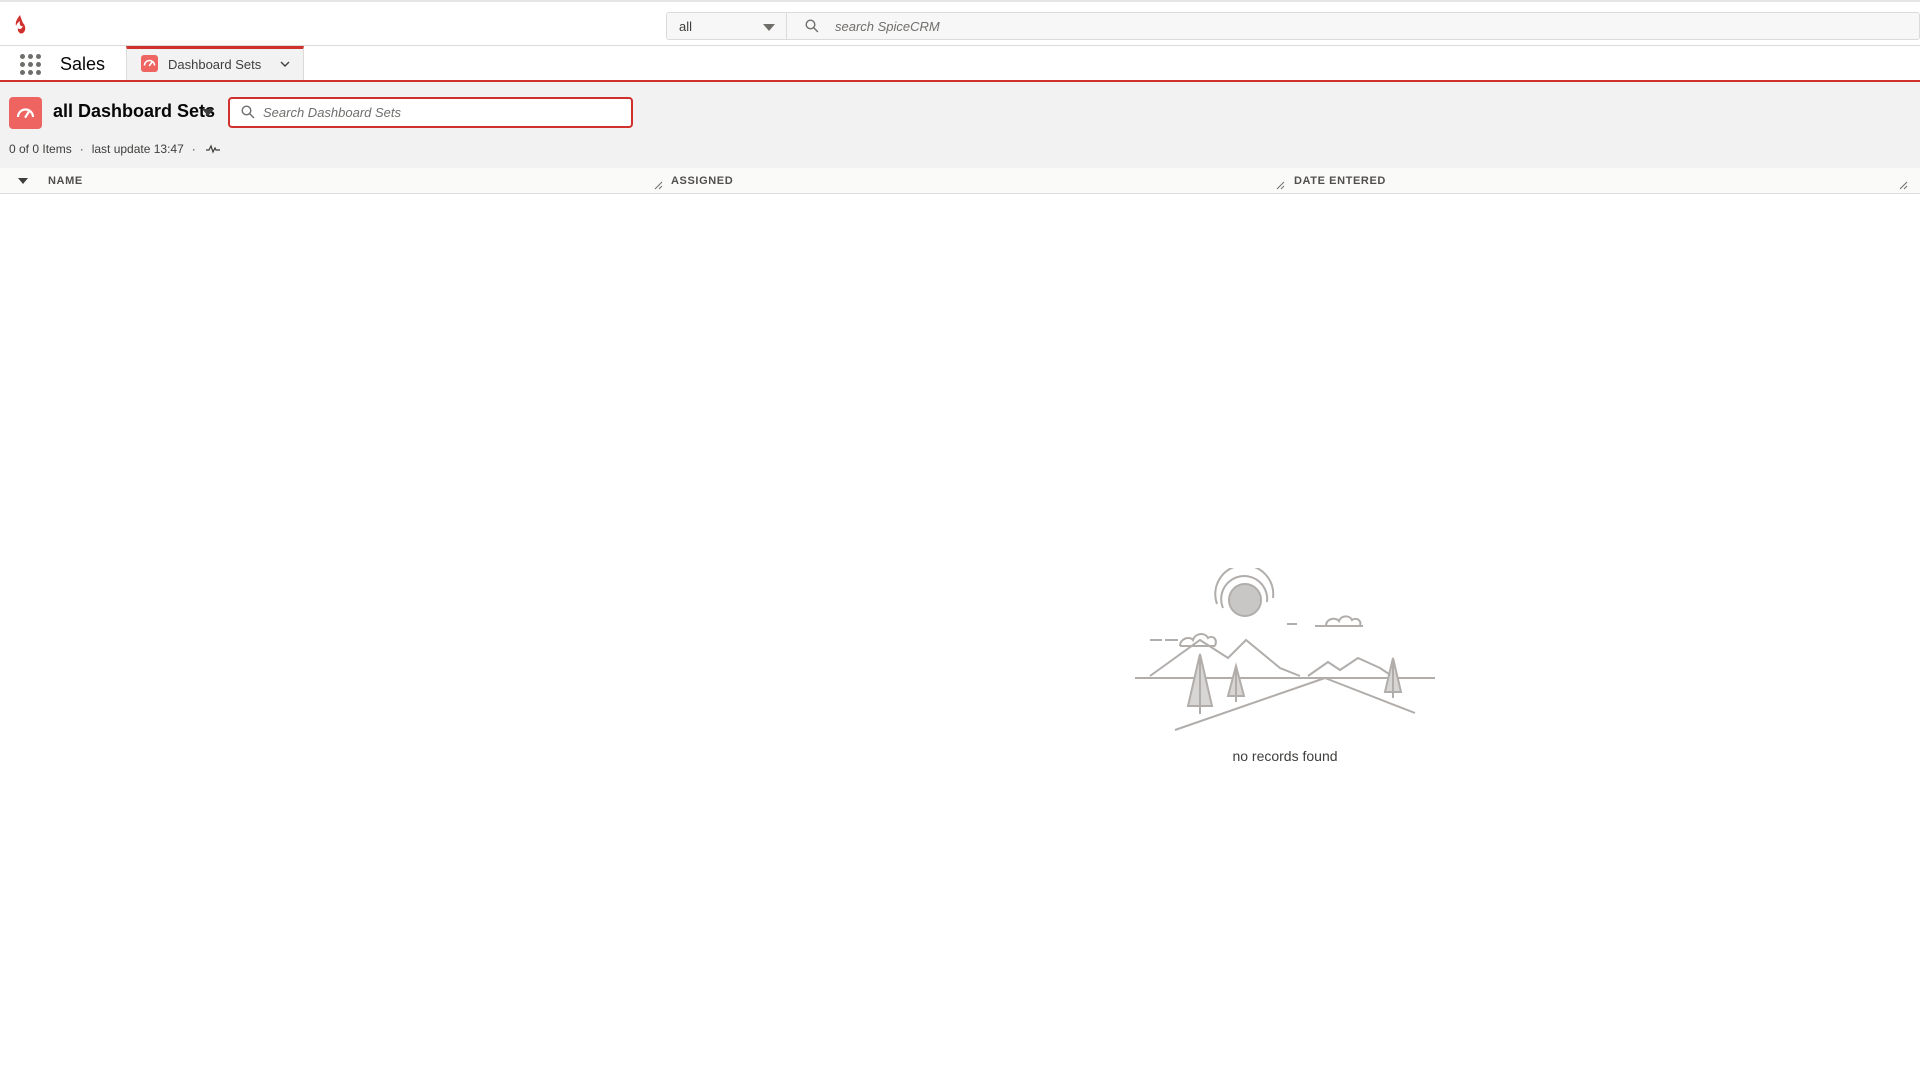 The width and height of the screenshot is (1920, 1080). Describe the element at coordinates (702, 181) in the screenshot. I see `column-header-assigned: ASSIGNED` at that location.